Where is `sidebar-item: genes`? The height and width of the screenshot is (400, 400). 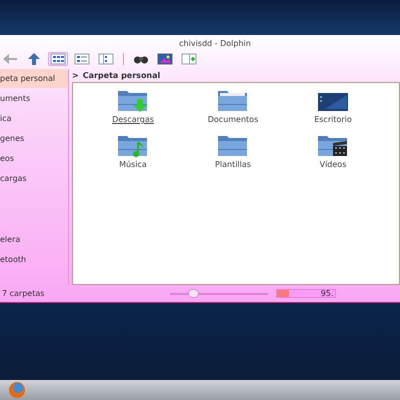 sidebar-item: genes is located at coordinates (34, 138).